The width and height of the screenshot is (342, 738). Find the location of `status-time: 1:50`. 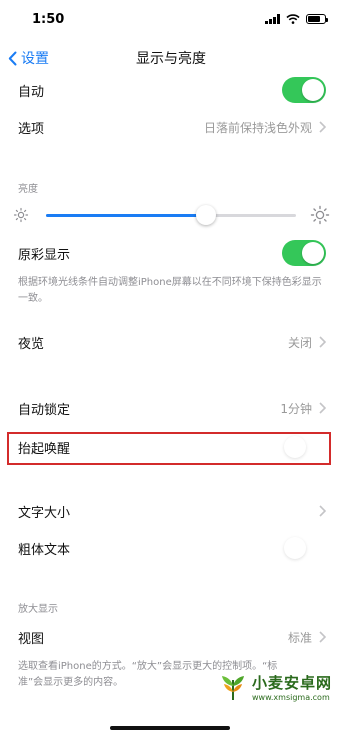

status-time: 1:50 is located at coordinates (48, 19).